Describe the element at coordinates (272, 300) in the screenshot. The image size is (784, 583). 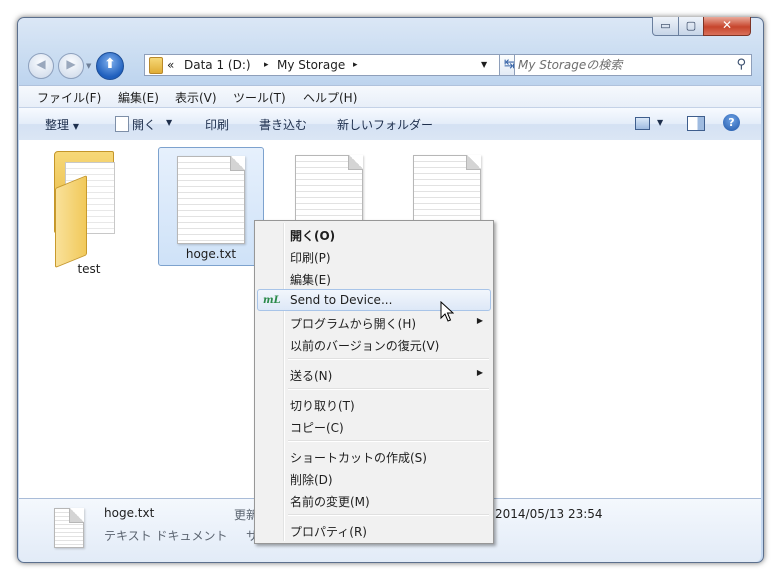
I see `send-to-device-icon: mL` at that location.